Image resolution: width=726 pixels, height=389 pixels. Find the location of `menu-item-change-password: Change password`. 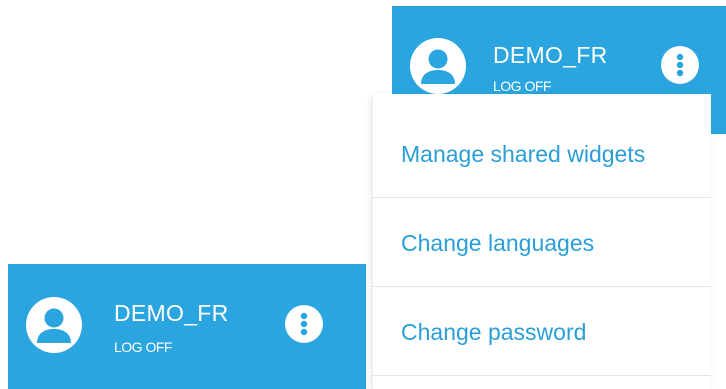

menu-item-change-password: Change password is located at coordinates (542, 332).